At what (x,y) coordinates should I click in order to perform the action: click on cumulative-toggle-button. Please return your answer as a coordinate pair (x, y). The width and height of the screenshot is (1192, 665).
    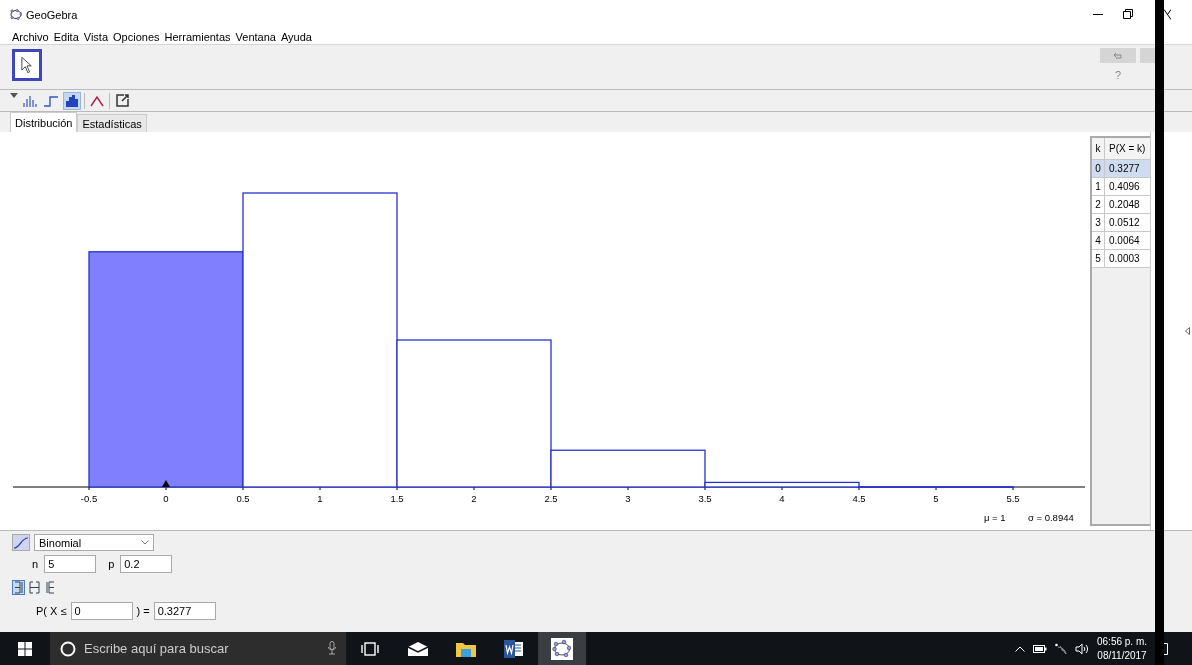
    Looking at the image, I should click on (21, 543).